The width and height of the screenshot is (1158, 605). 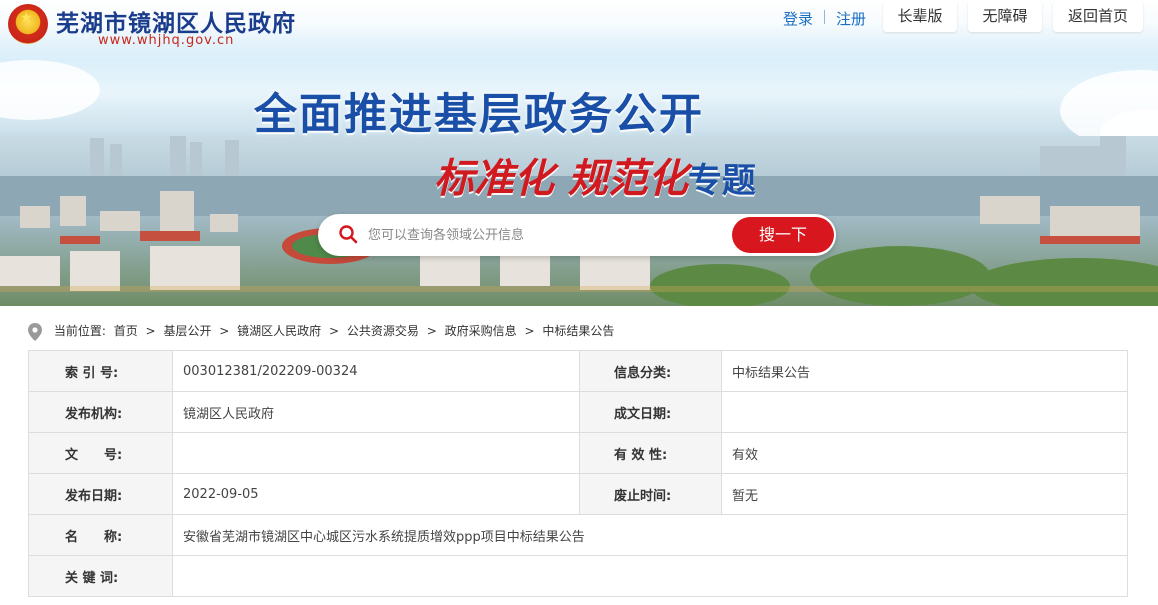 I want to click on document-number-value, so click(x=376, y=453).